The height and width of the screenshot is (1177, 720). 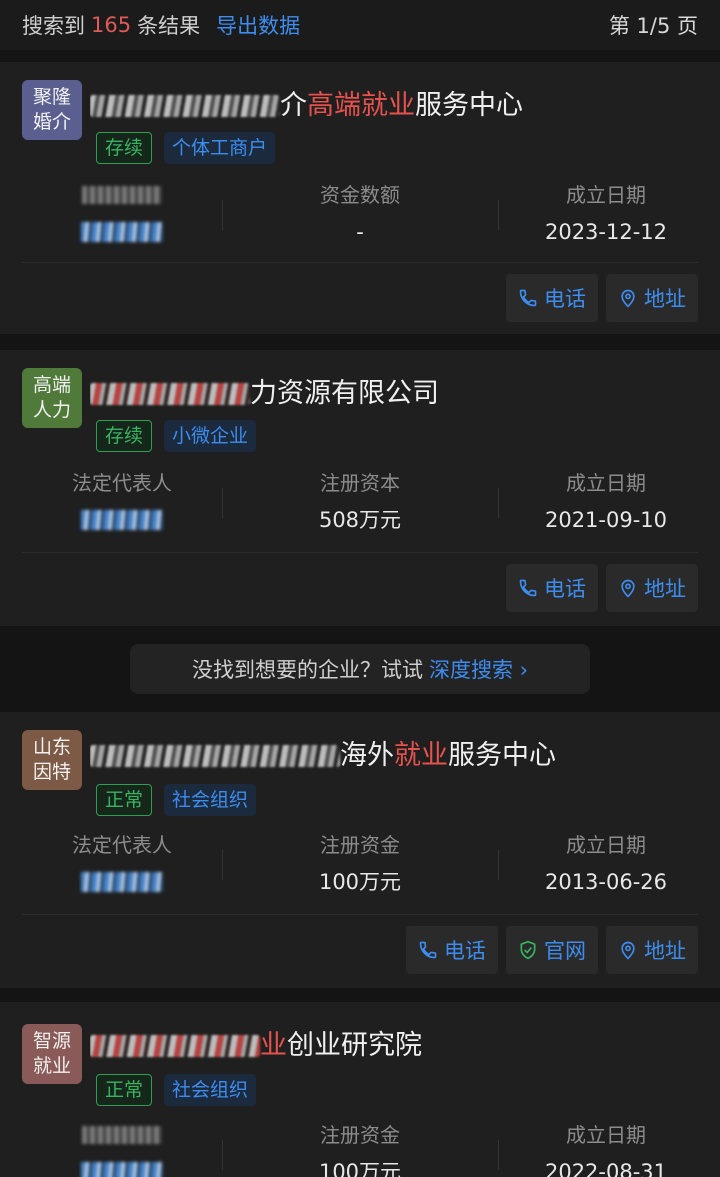 What do you see at coordinates (606, 520) in the screenshot?
I see `founded-value: 2021-09-10` at bounding box center [606, 520].